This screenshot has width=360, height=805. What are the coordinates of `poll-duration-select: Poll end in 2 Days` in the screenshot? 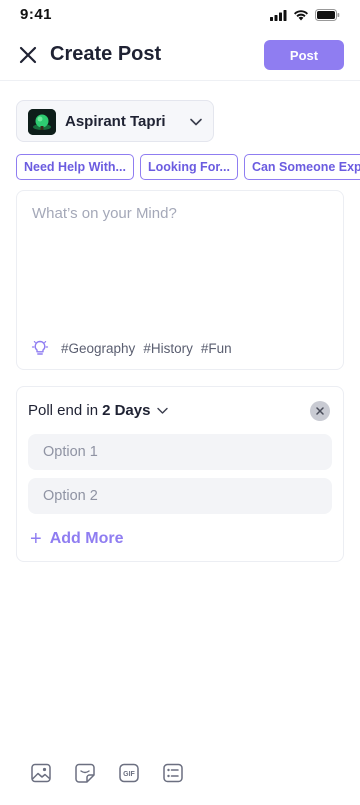 It's located at (98, 410).